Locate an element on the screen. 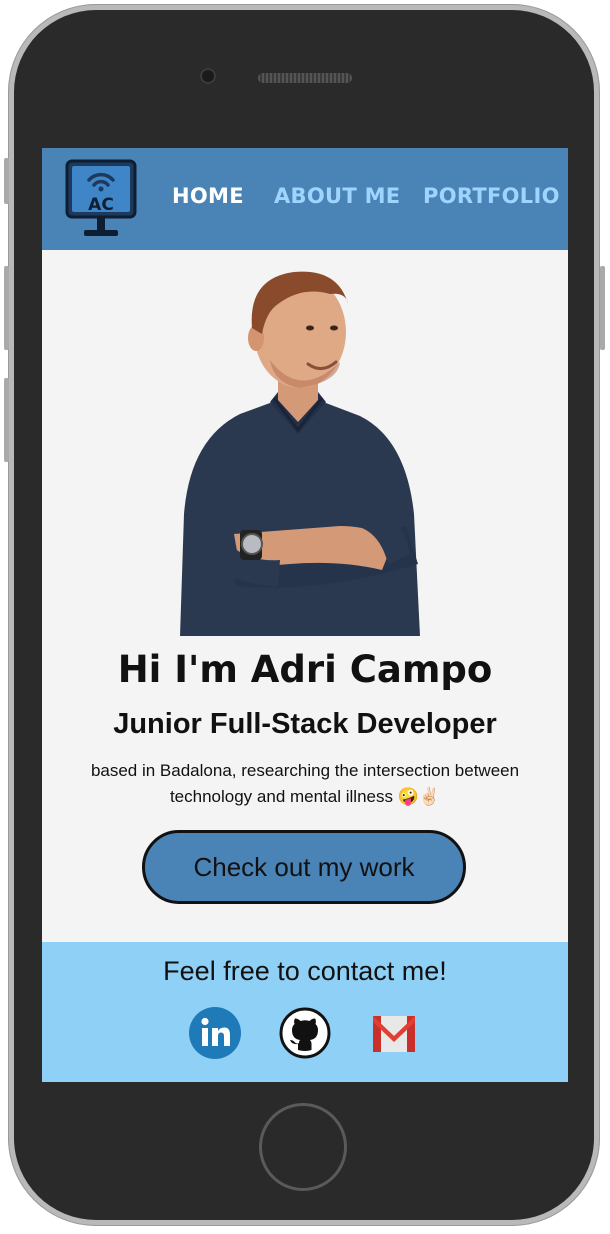  github-link is located at coordinates (305, 1033).